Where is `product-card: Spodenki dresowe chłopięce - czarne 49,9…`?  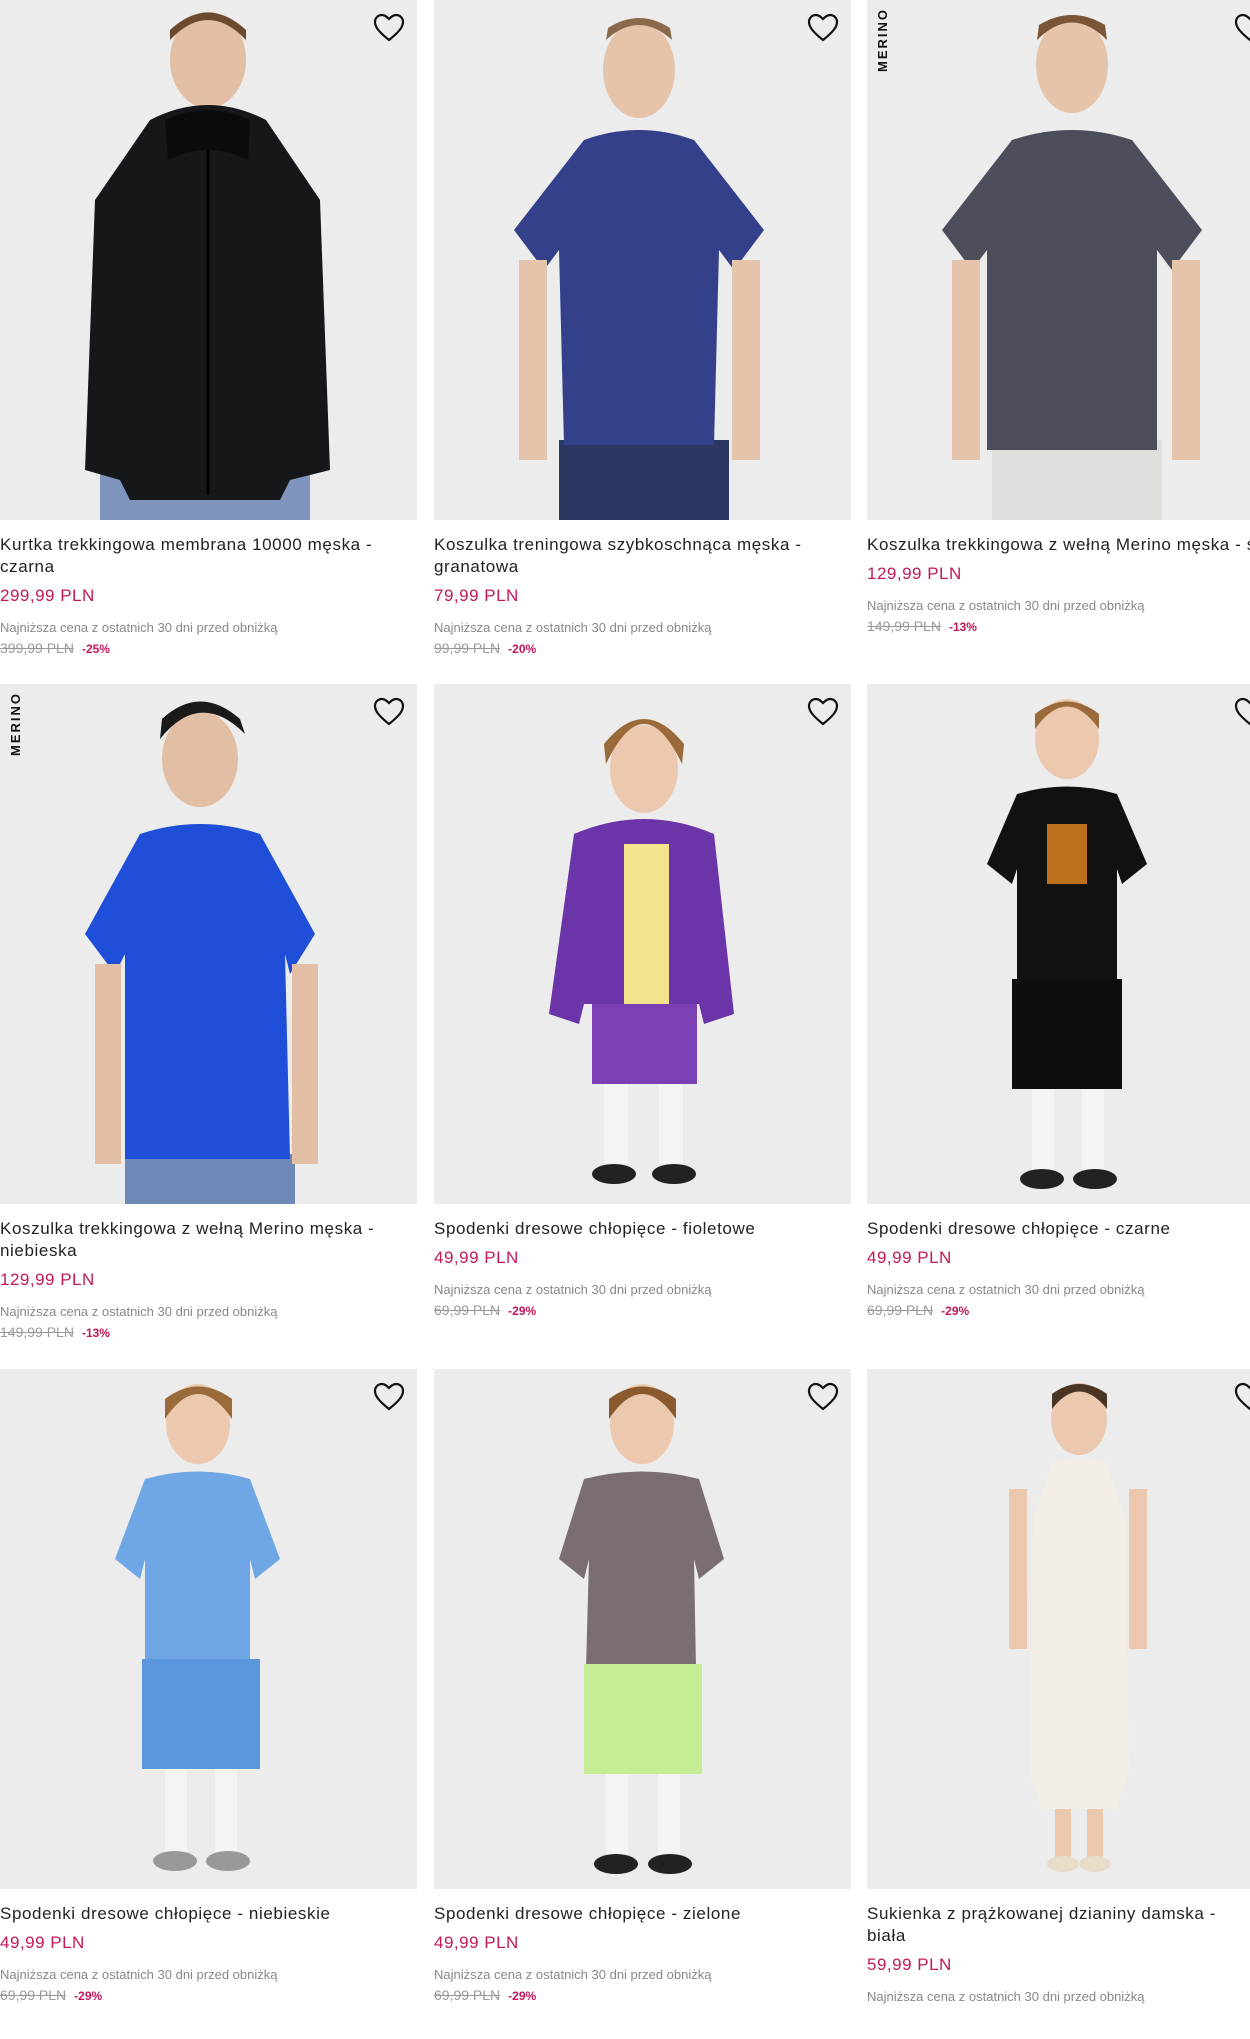 product-card: Spodenki dresowe chłopięce - czarne 49,9… is located at coordinates (1058, 1019).